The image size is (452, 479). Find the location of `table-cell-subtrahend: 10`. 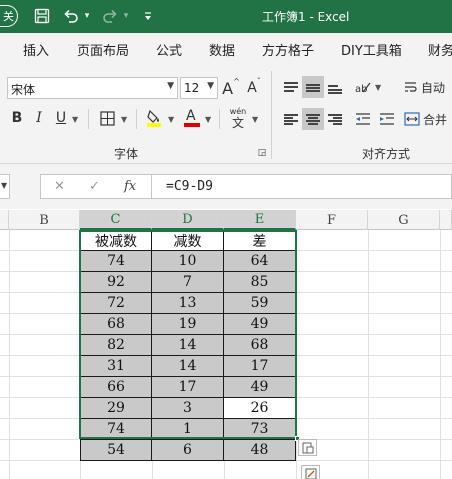

table-cell-subtrahend: 10 is located at coordinates (188, 261).